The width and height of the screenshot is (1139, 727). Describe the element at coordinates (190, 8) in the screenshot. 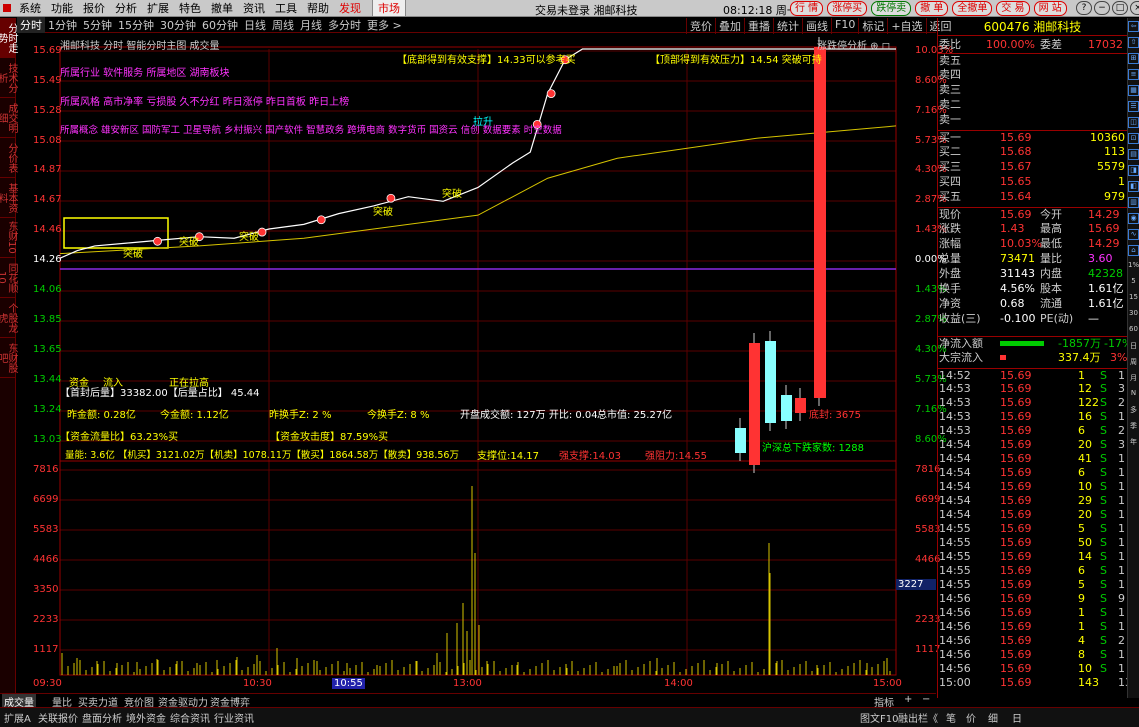

I see `menu-item-feature: 特色` at that location.